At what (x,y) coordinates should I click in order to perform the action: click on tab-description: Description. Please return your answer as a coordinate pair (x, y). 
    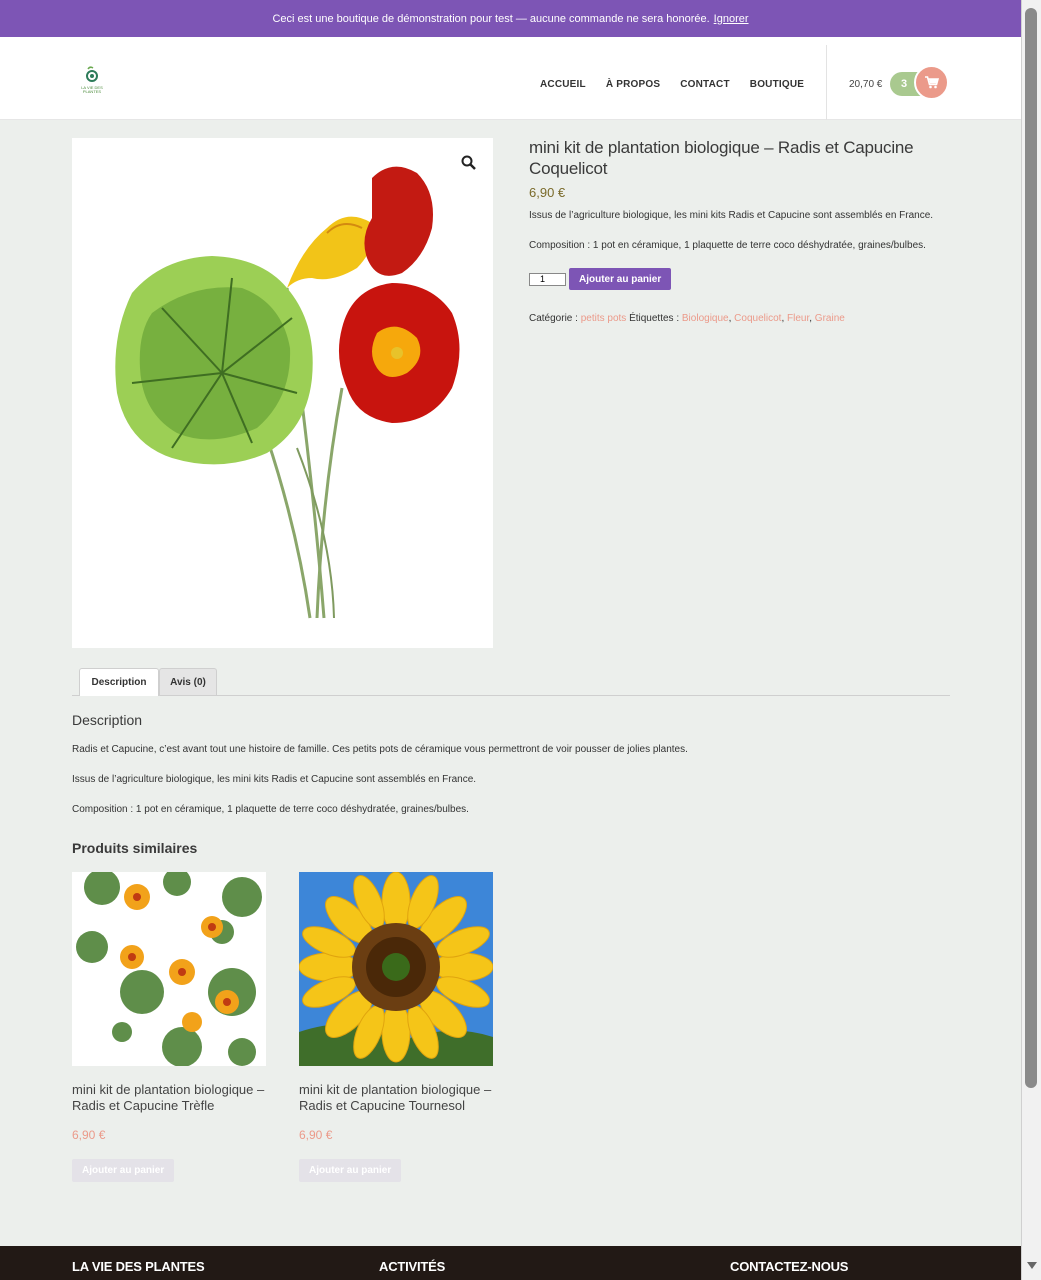
    Looking at the image, I should click on (119, 682).